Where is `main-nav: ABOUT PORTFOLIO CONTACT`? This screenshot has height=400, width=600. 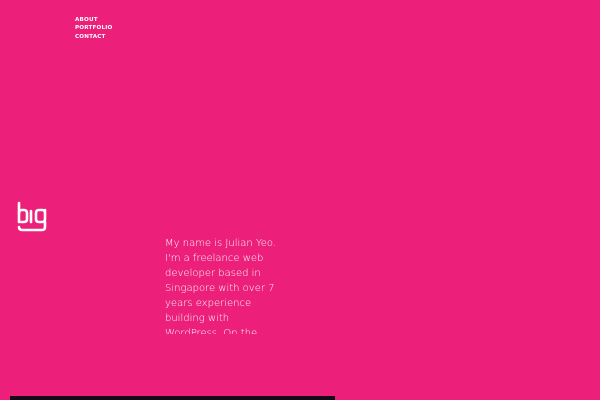 main-nav: ABOUT PORTFOLIO CONTACT is located at coordinates (94, 28).